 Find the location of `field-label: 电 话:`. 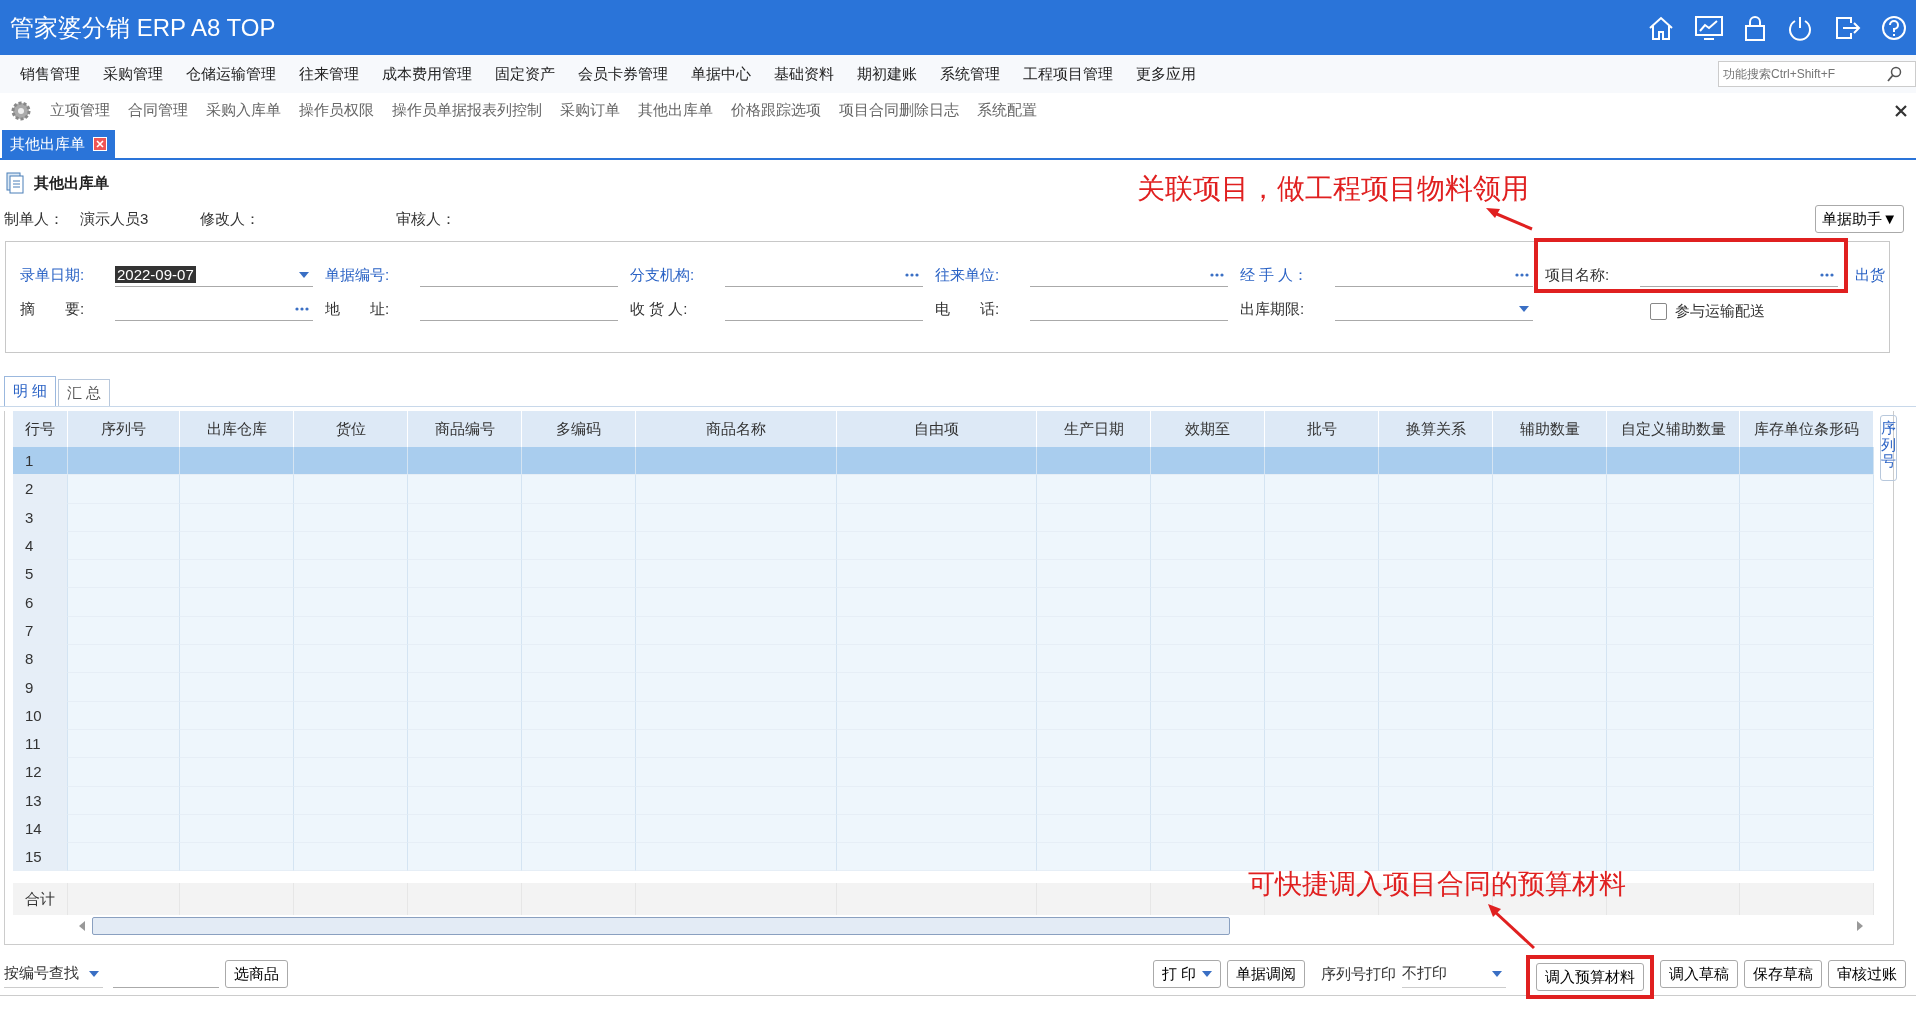

field-label: 电 话: is located at coordinates (968, 309).